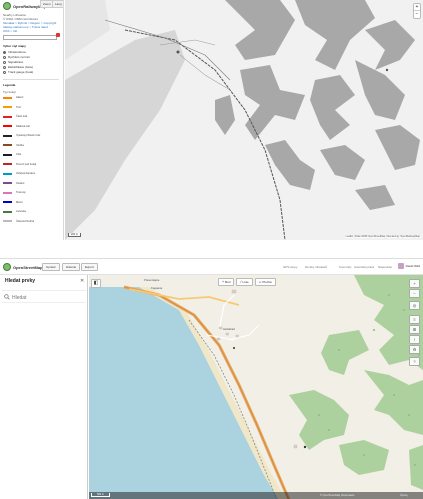 The image size is (423, 499). I want to click on legend-label: Dálková trať, so click(23, 126).